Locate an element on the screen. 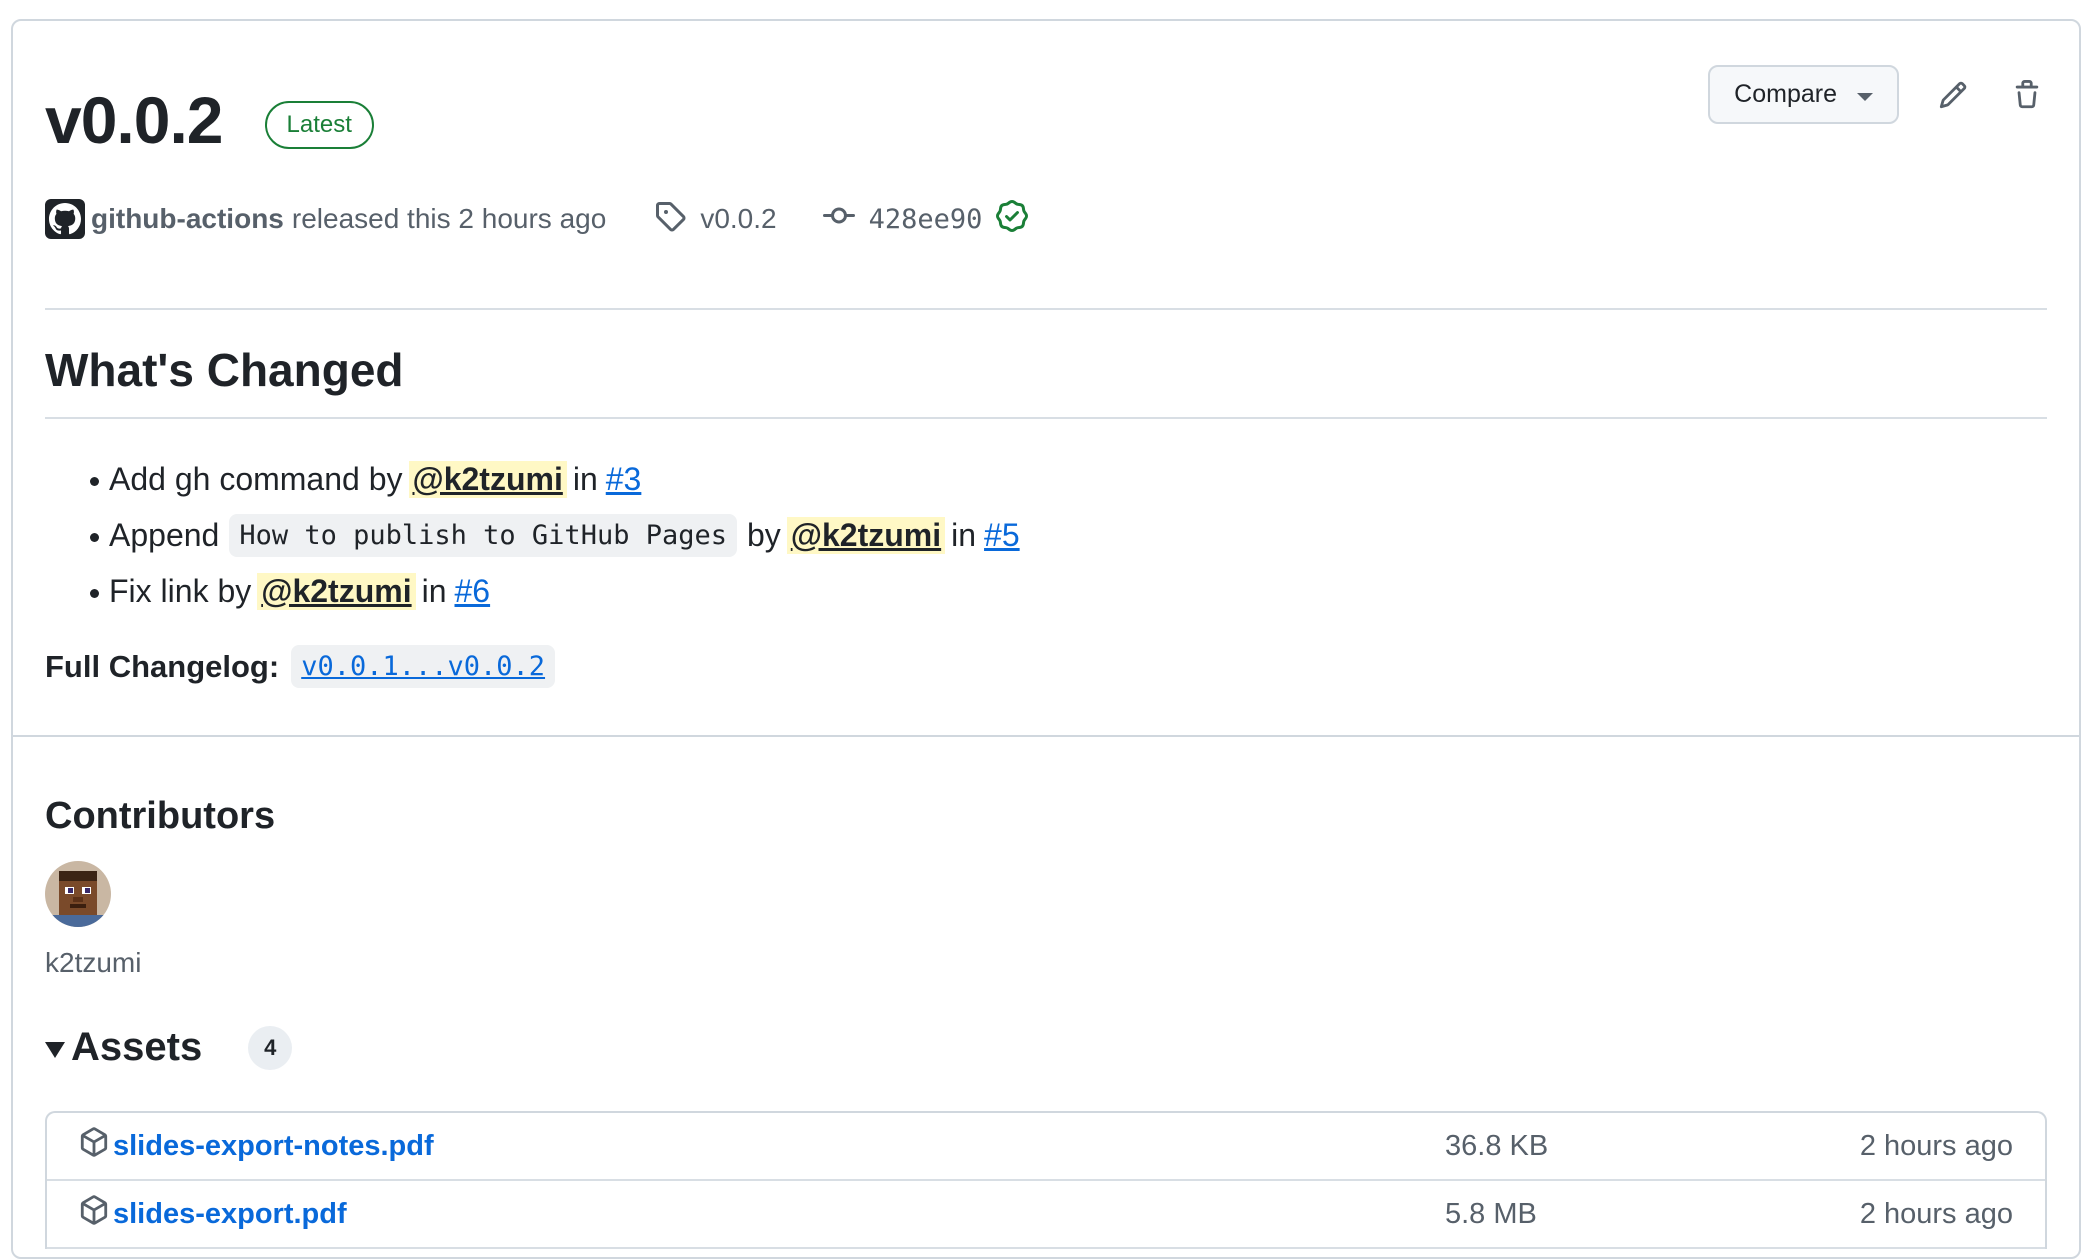 This screenshot has width=2098, height=1259. latest-badge: Latest is located at coordinates (319, 125).